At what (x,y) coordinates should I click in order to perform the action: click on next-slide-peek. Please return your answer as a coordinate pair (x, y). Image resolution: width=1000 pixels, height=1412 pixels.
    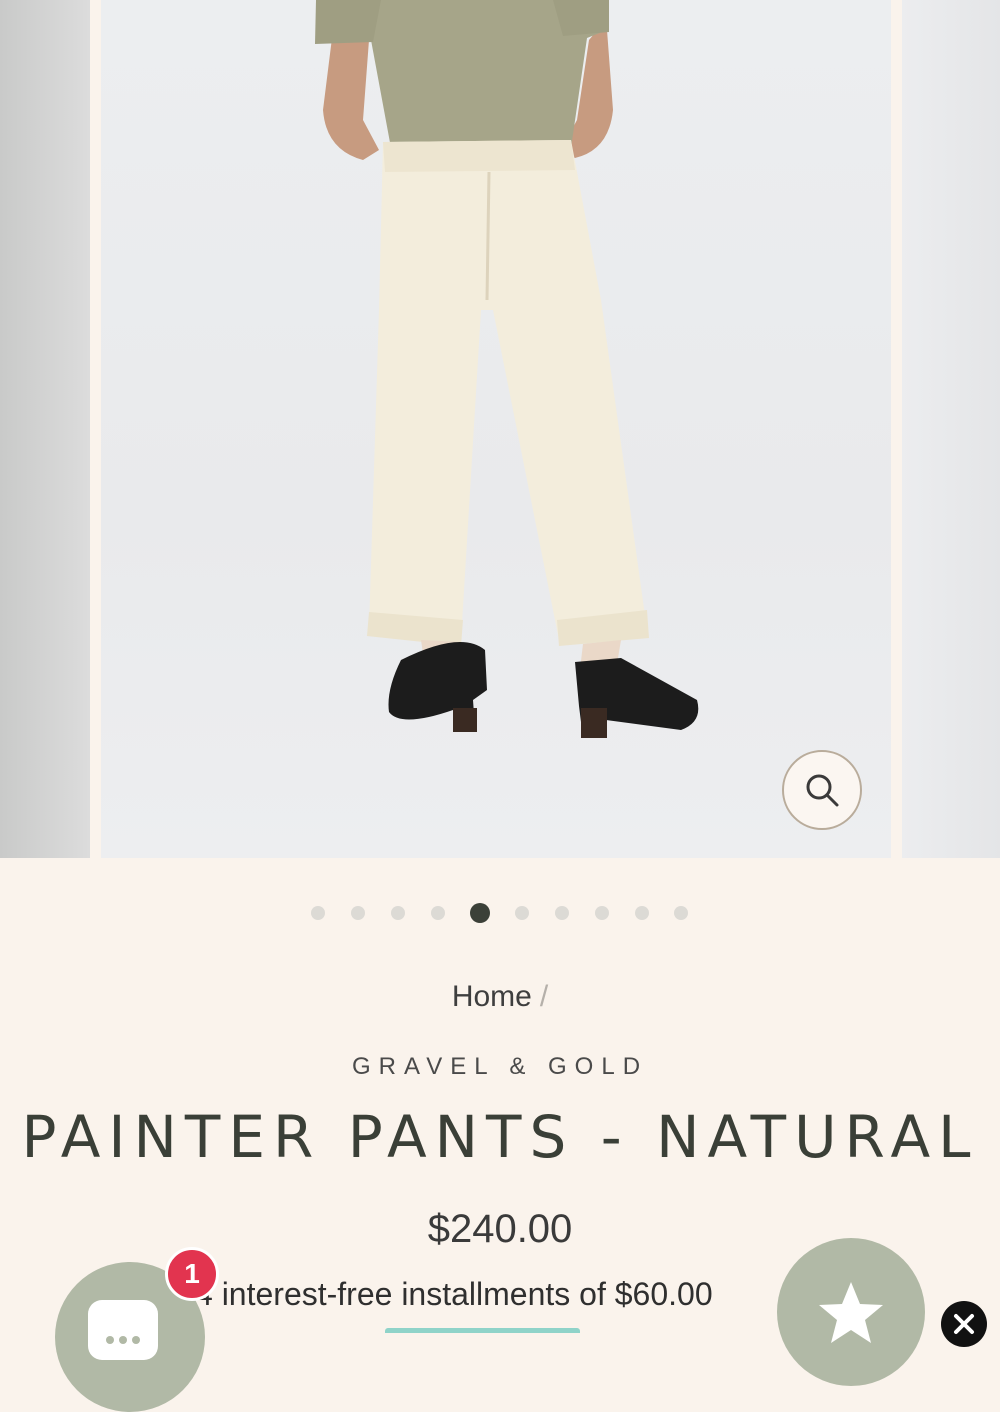
    Looking at the image, I should click on (951, 429).